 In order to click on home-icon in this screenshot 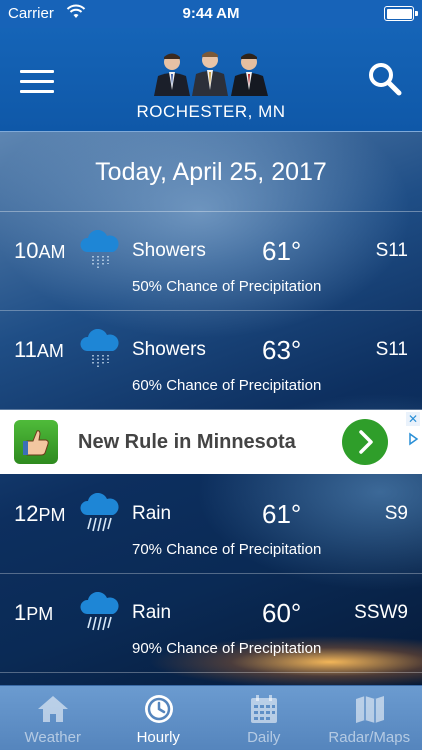, I will do `click(53, 709)`.